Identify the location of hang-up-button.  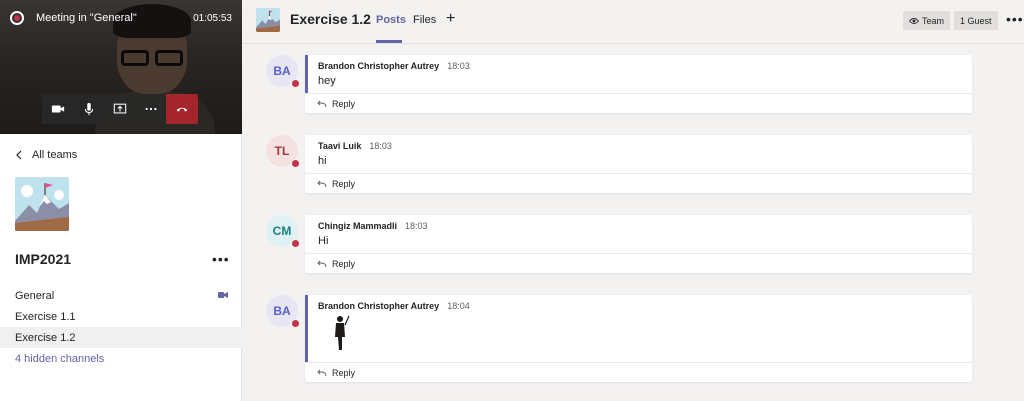
(182, 109).